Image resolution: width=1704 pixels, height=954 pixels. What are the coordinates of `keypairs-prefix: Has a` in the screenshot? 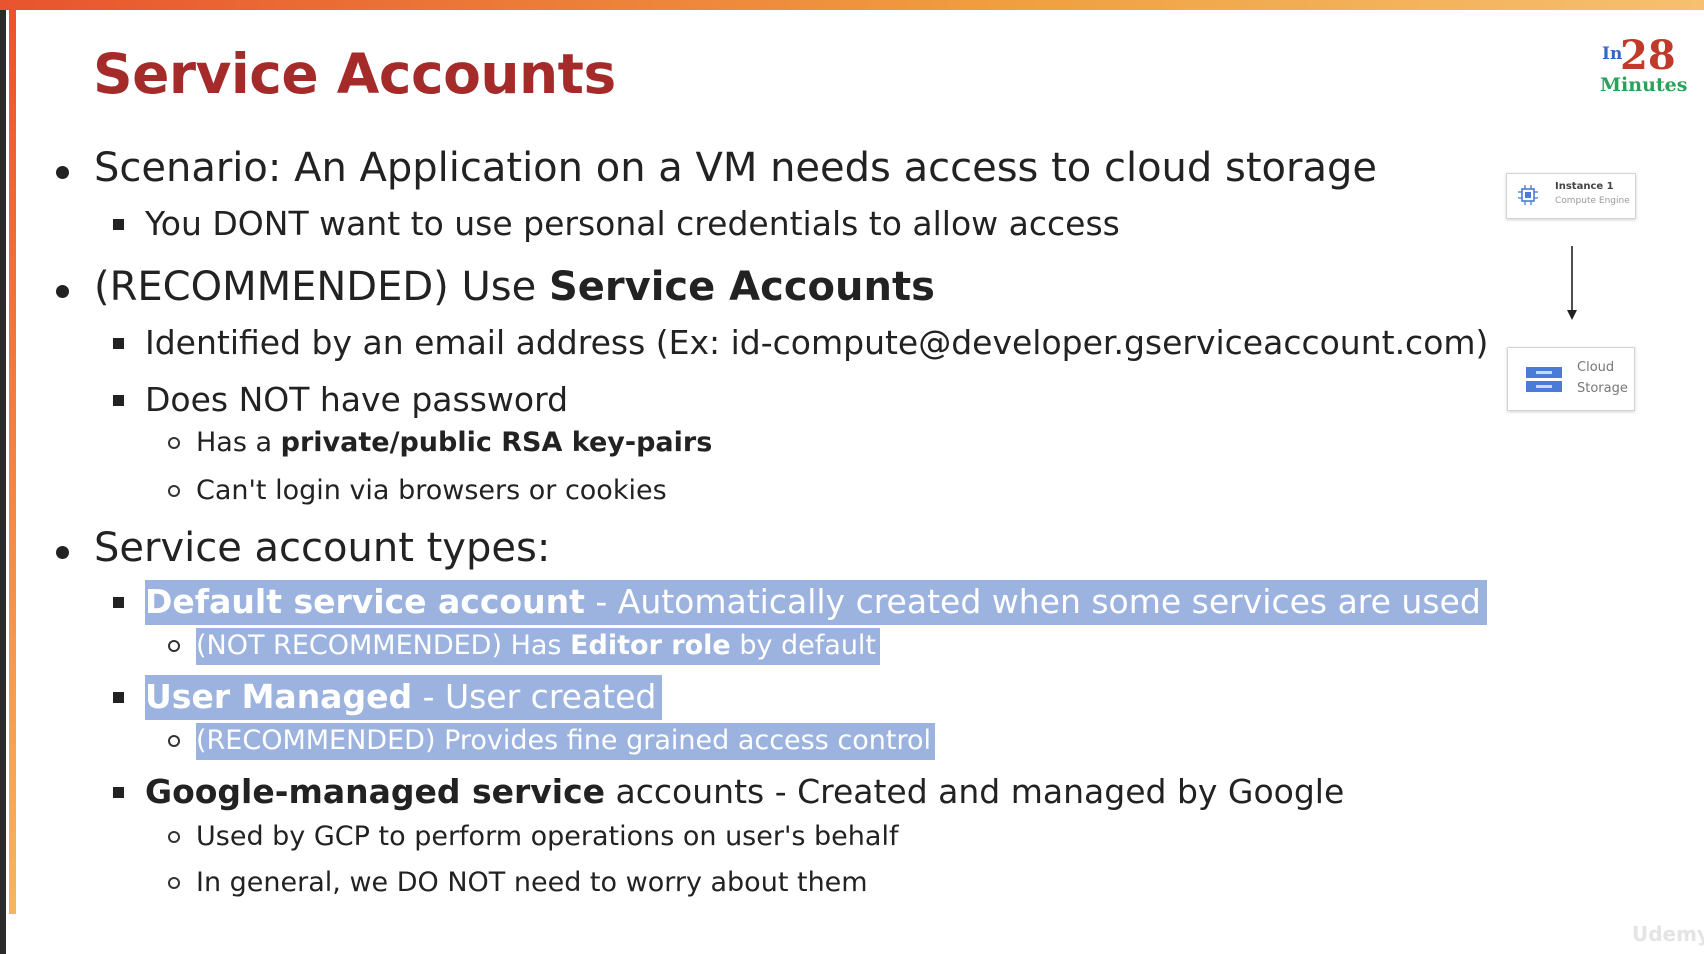 It's located at (238, 442).